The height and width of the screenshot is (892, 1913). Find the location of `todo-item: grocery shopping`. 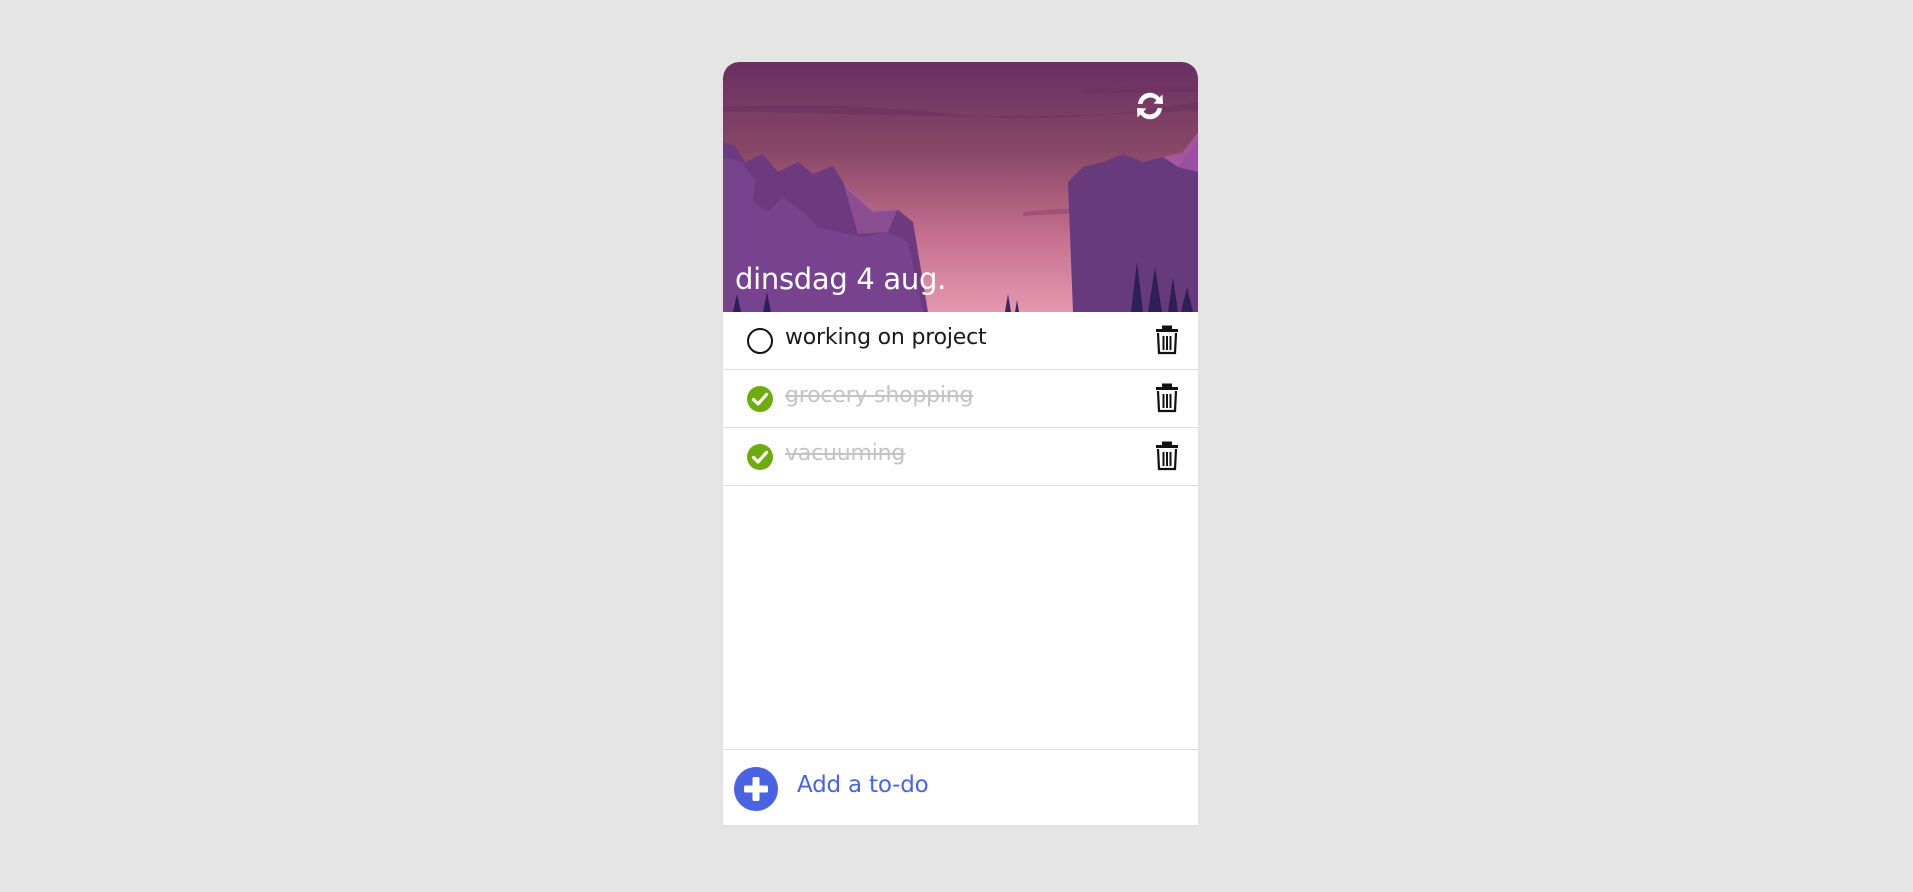

todo-item: grocery shopping is located at coordinates (960, 399).